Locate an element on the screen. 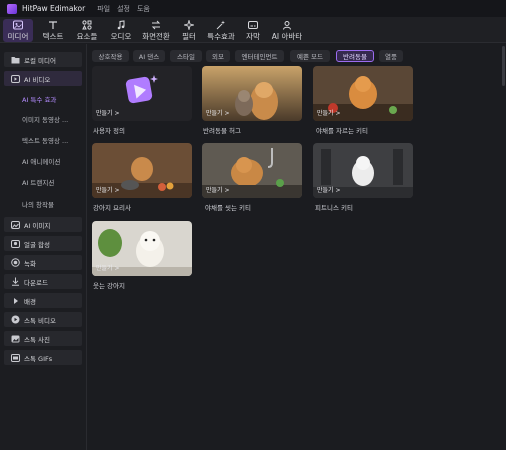 Image resolution: width=506 pixels, height=450 pixels. card-title: 야채를 씻는 키티 is located at coordinates (228, 208).